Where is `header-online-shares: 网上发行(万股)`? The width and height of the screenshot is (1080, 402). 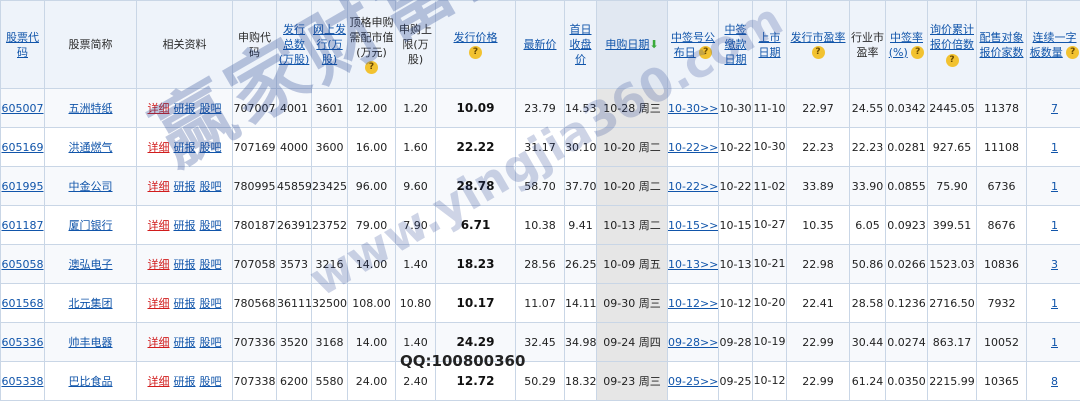 header-online-shares: 网上发行(万股) is located at coordinates (329, 44).